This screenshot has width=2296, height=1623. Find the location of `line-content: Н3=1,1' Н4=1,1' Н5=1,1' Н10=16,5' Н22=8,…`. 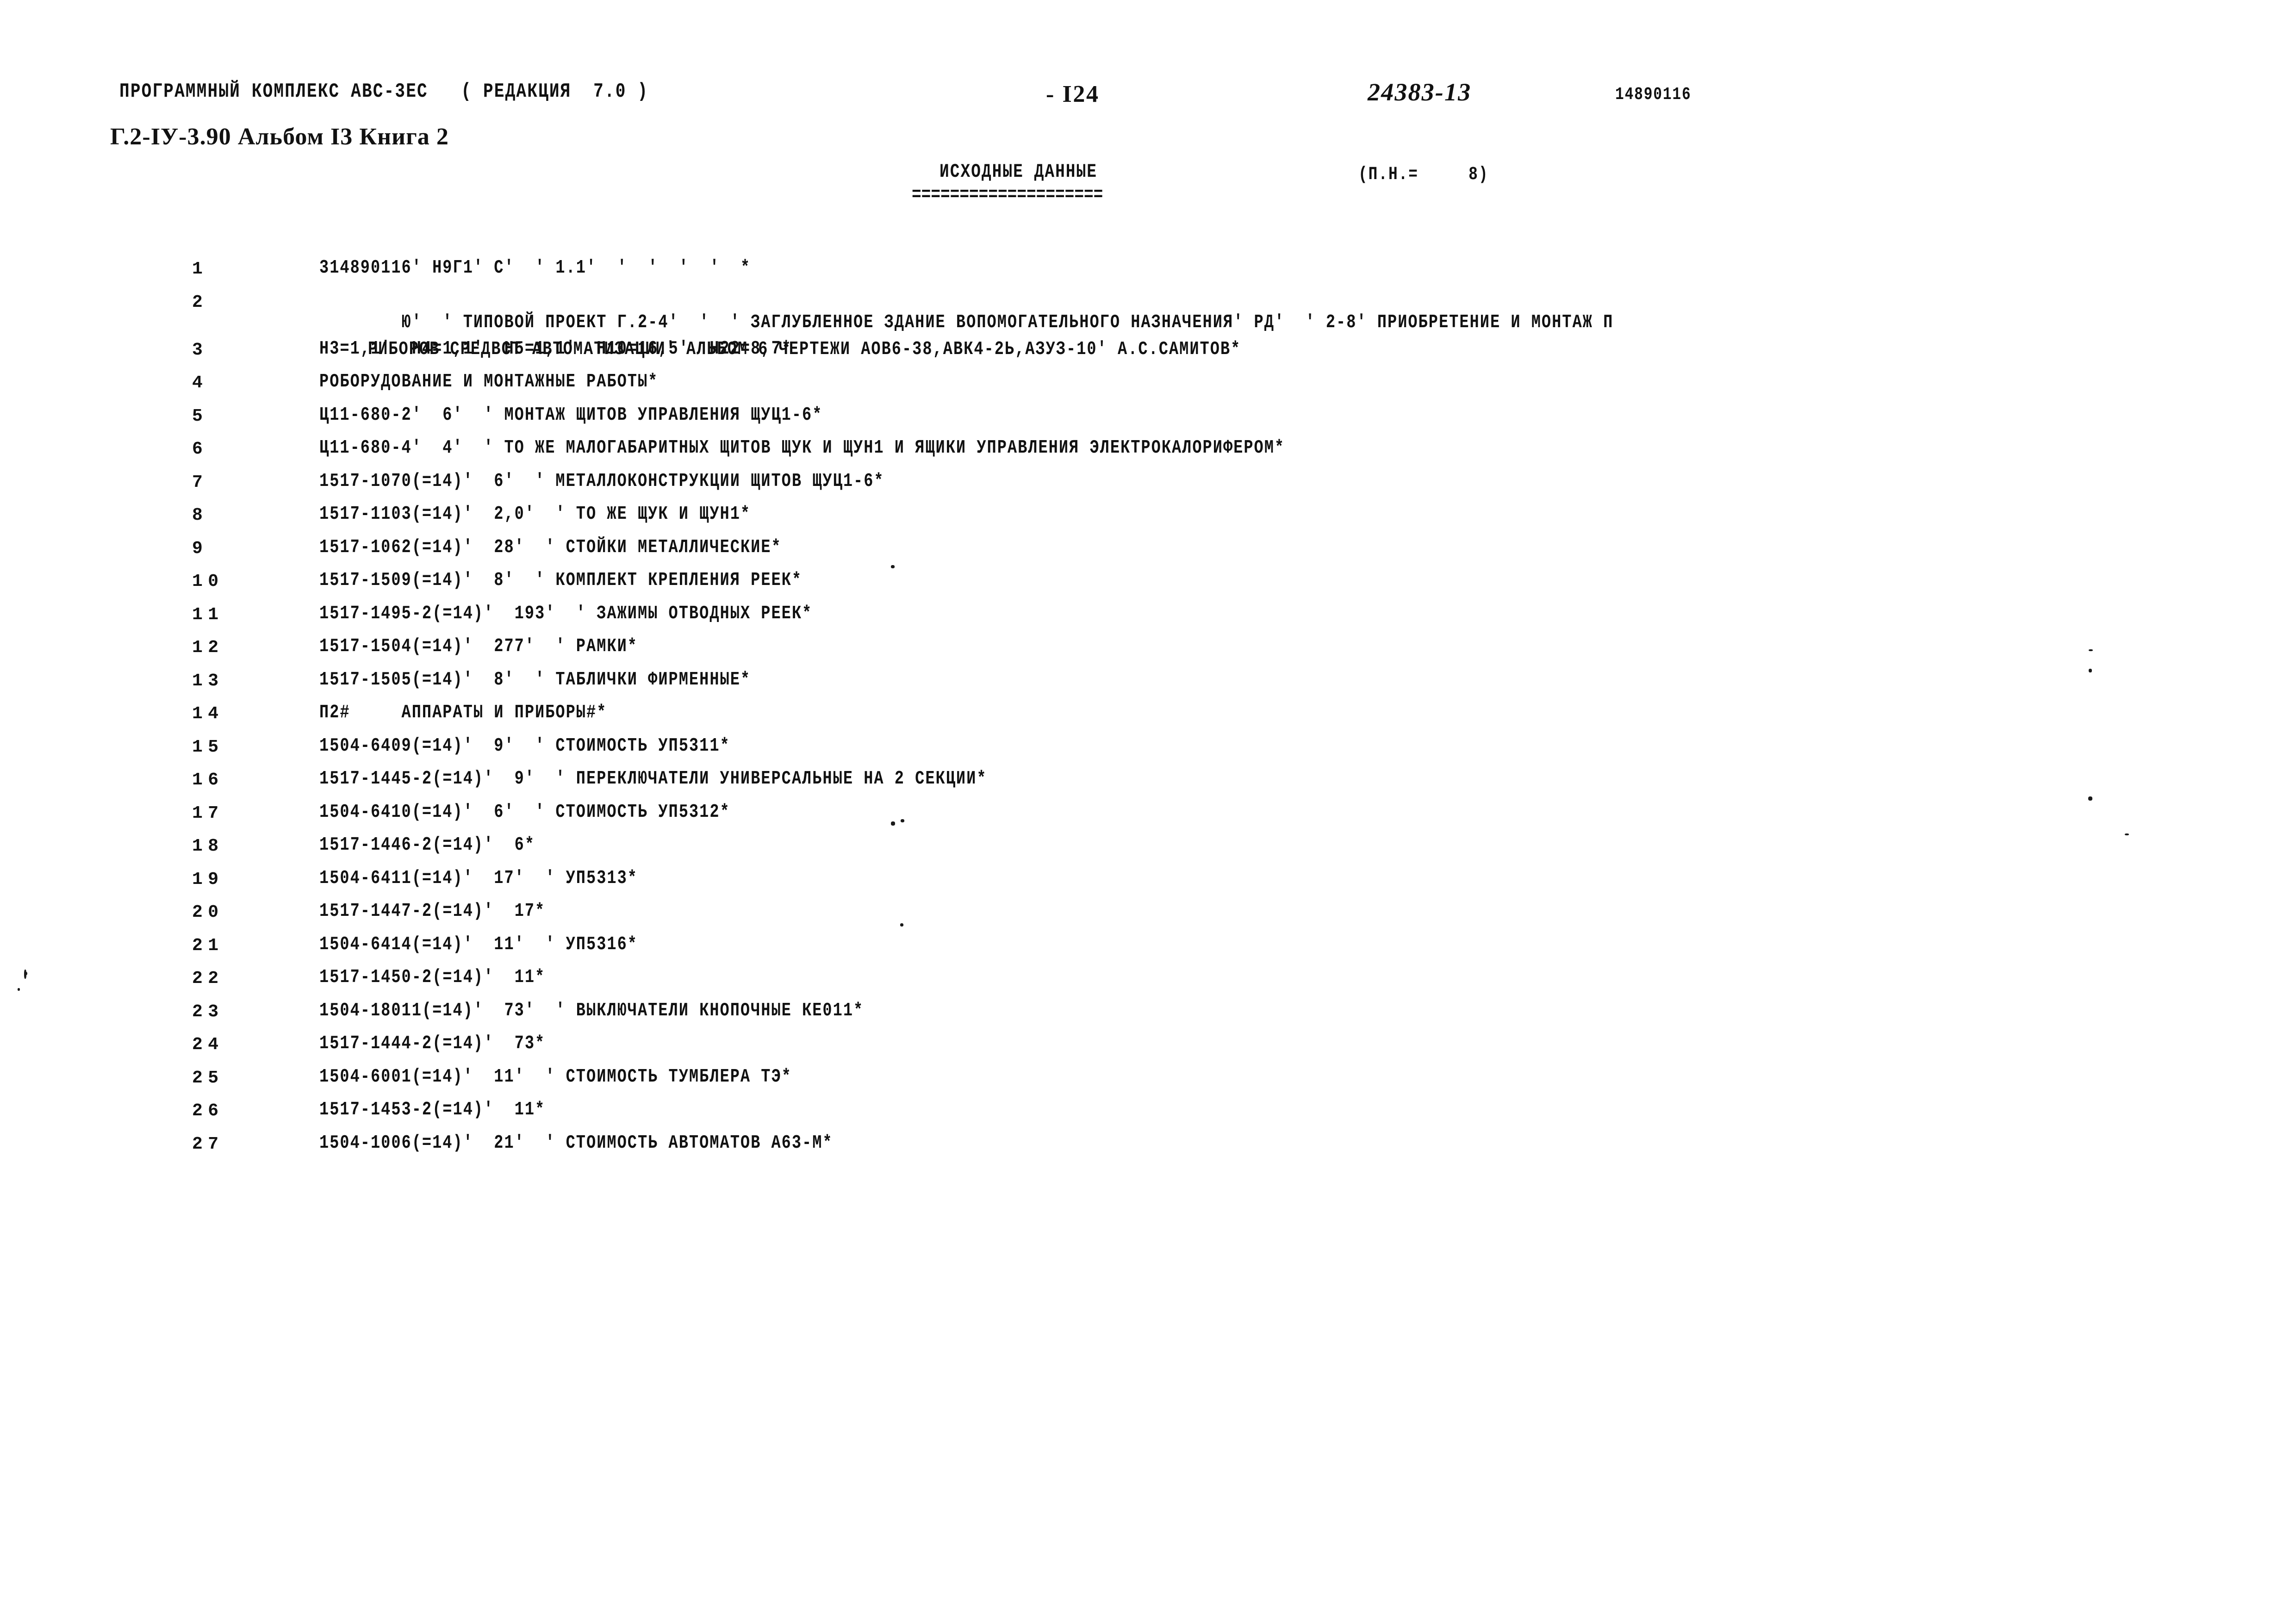

line-content: Н3=1,1' Н4=1,1' Н5=1,1' Н10=16,5' Н22=8,… is located at coordinates (555, 349).